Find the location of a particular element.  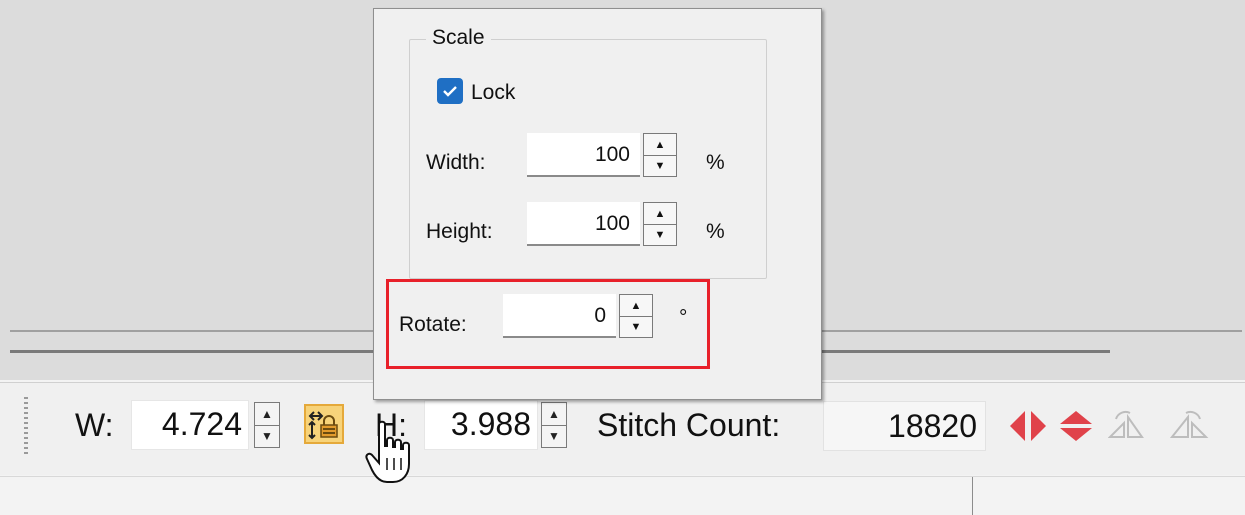

rotate-right-icon is located at coordinates (1190, 426).